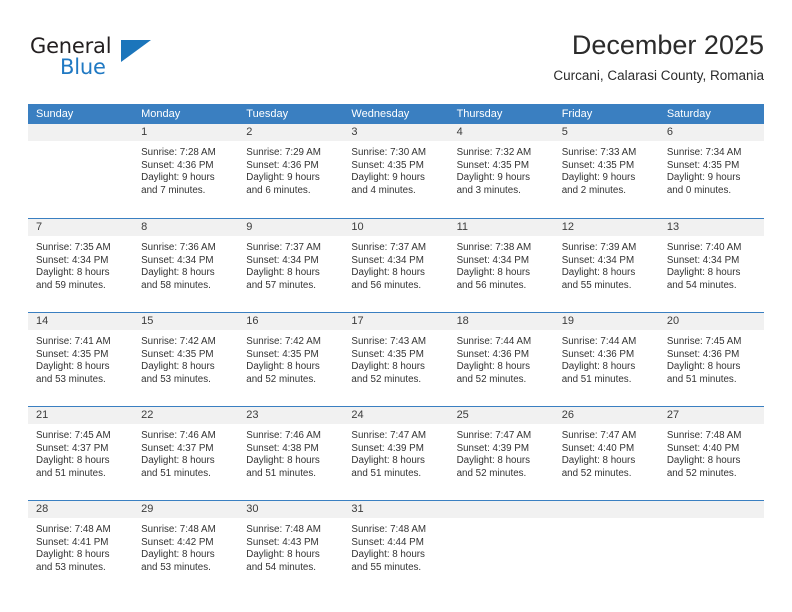 Image resolution: width=792 pixels, height=612 pixels. Describe the element at coordinates (606, 321) in the screenshot. I see `day-number: 19` at that location.